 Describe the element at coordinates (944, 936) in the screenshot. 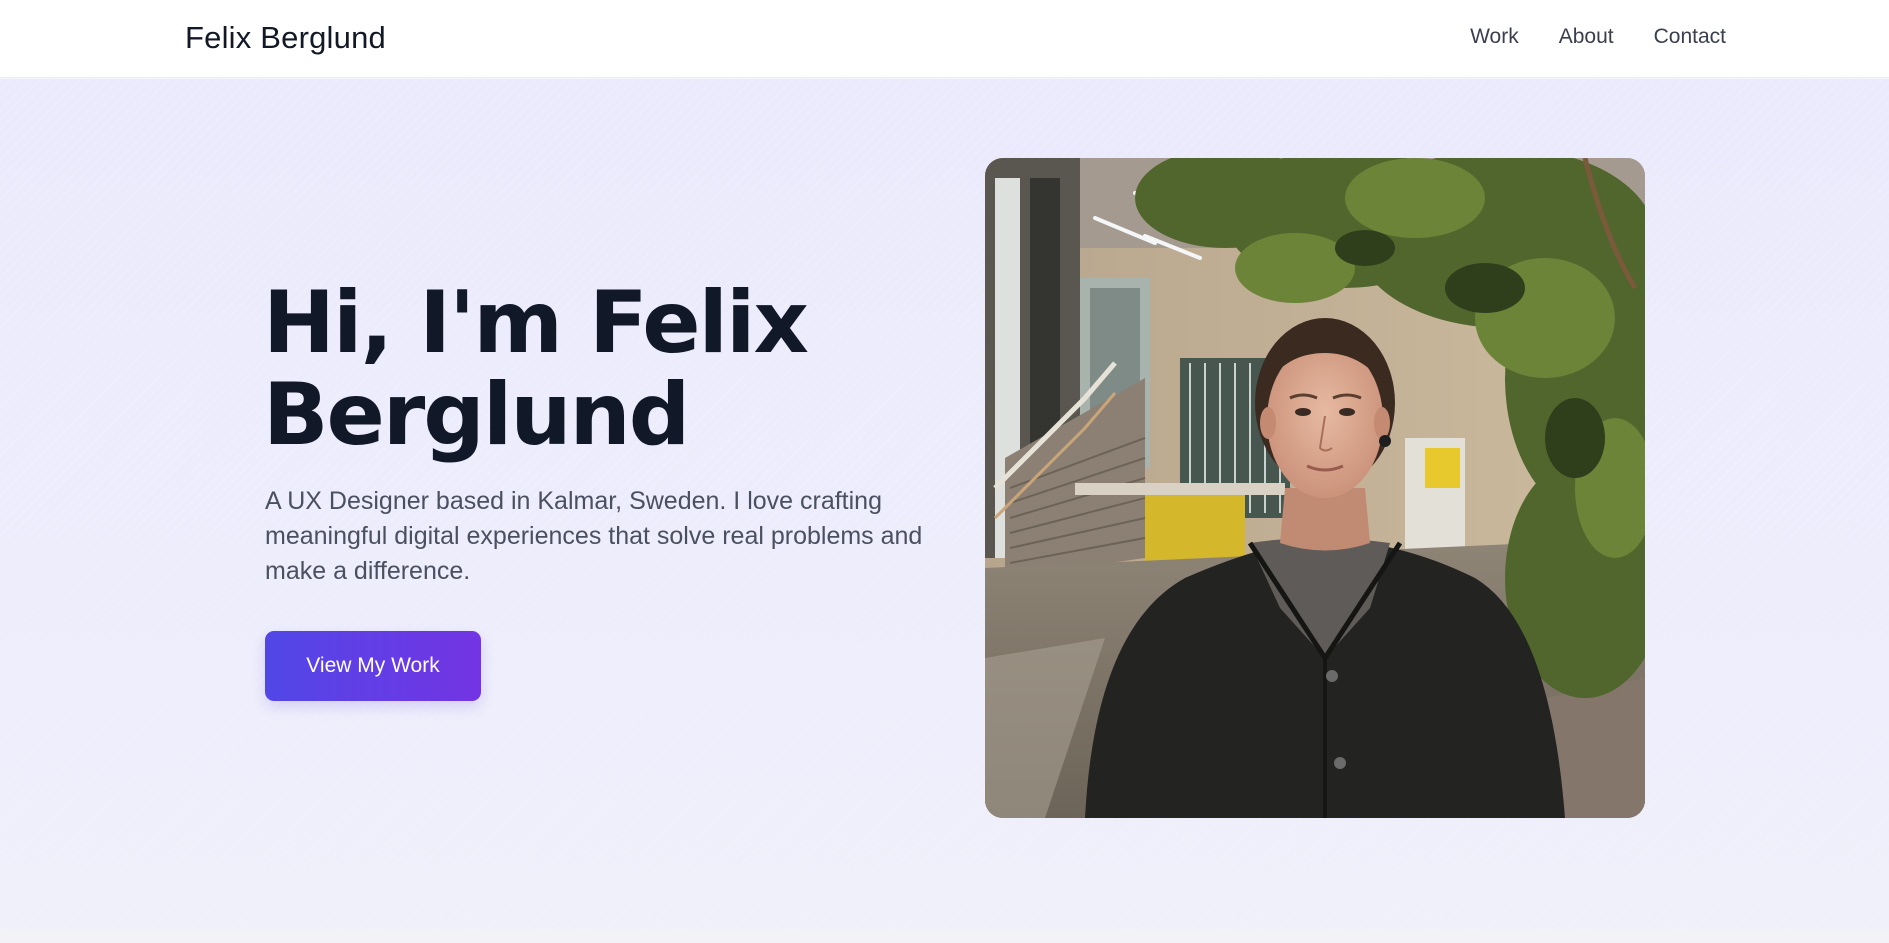

I see `section-divider` at that location.